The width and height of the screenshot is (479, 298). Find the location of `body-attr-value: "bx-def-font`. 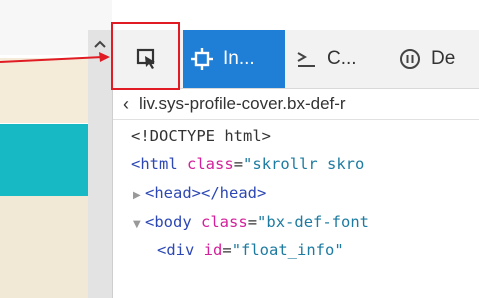

body-attr-value: "bx-def-font is located at coordinates (313, 222).